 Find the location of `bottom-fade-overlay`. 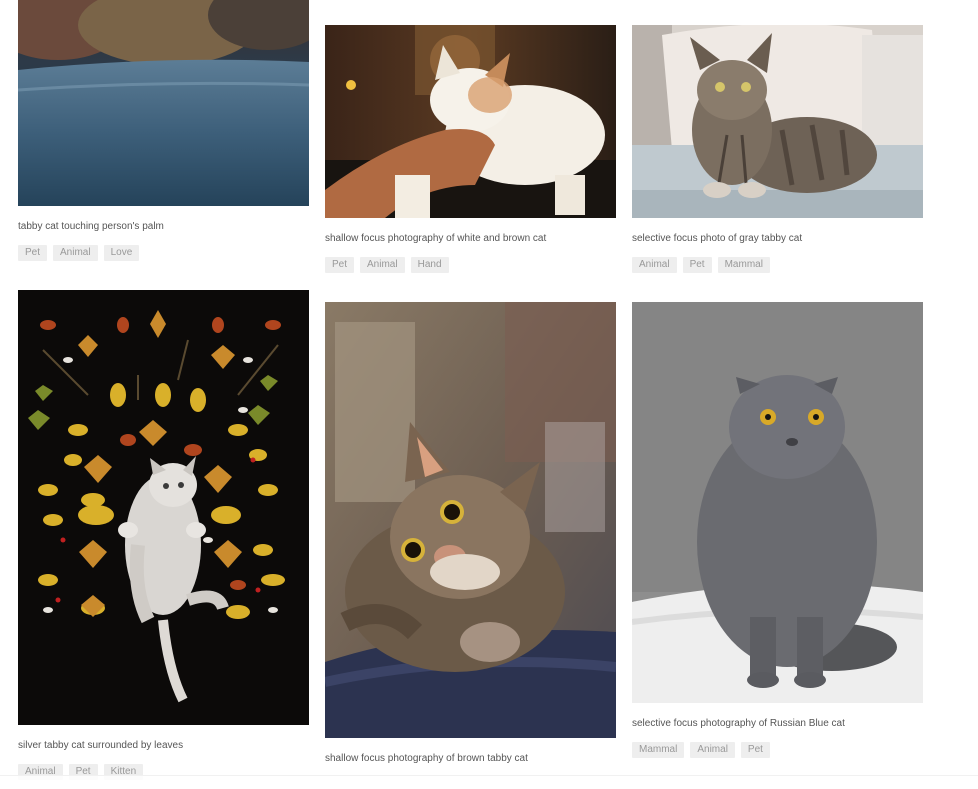

bottom-fade-overlay is located at coordinates (489, 782).